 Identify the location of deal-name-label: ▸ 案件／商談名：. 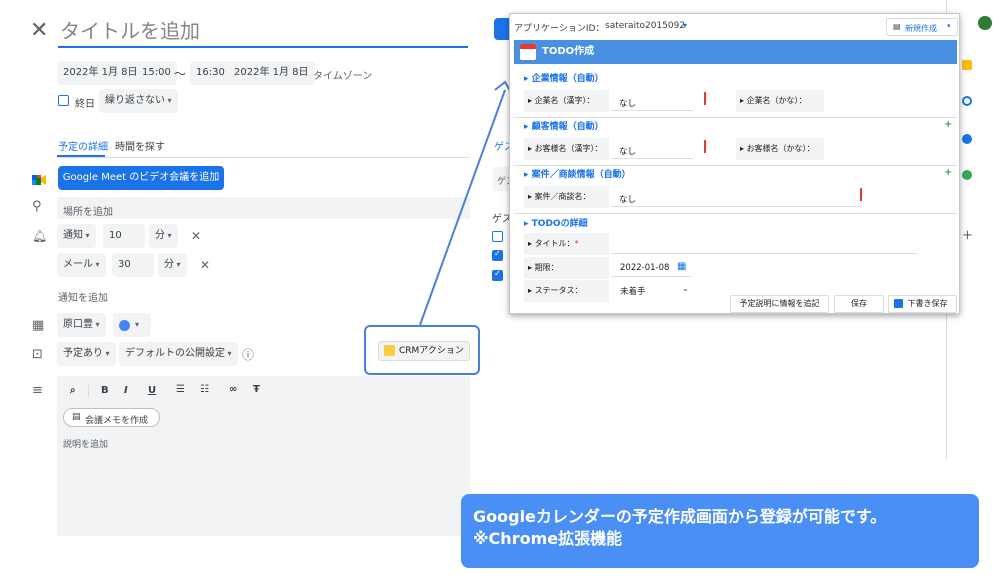
(566, 197).